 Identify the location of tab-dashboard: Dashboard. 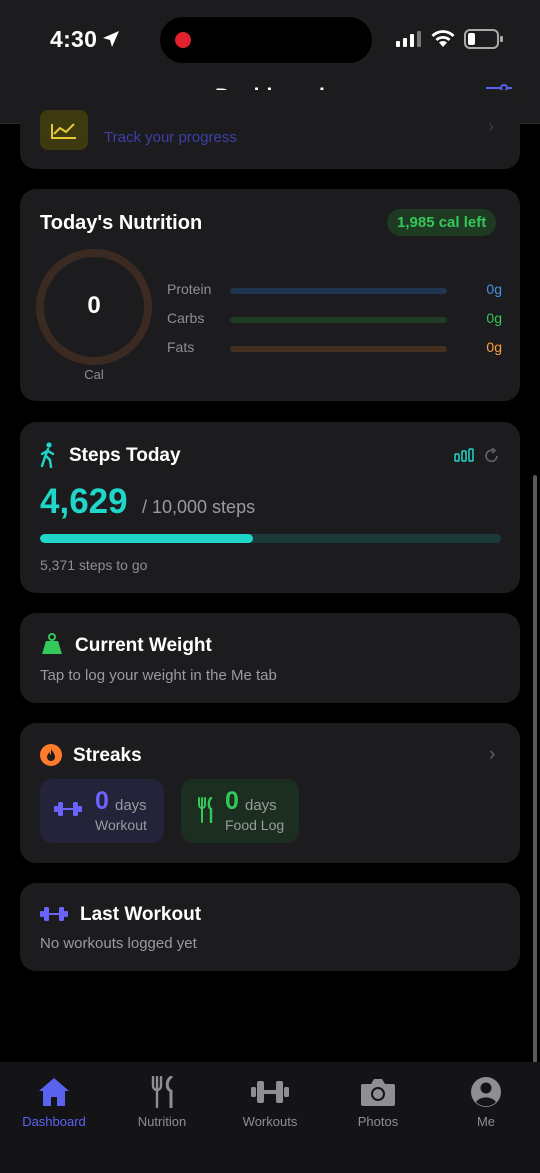
(54, 1106).